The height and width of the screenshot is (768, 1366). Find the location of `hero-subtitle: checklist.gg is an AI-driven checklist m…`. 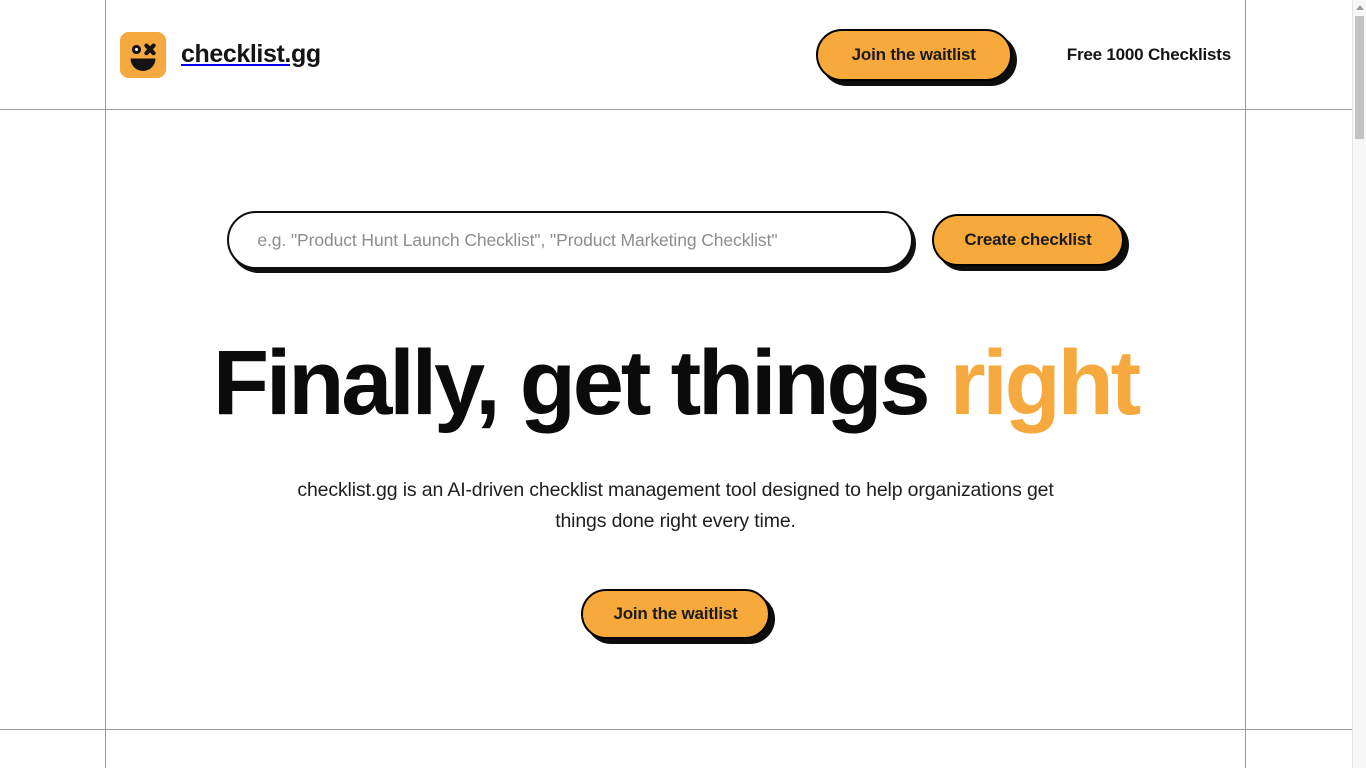

hero-subtitle: checklist.gg is an AI-driven checklist m… is located at coordinates (675, 505).